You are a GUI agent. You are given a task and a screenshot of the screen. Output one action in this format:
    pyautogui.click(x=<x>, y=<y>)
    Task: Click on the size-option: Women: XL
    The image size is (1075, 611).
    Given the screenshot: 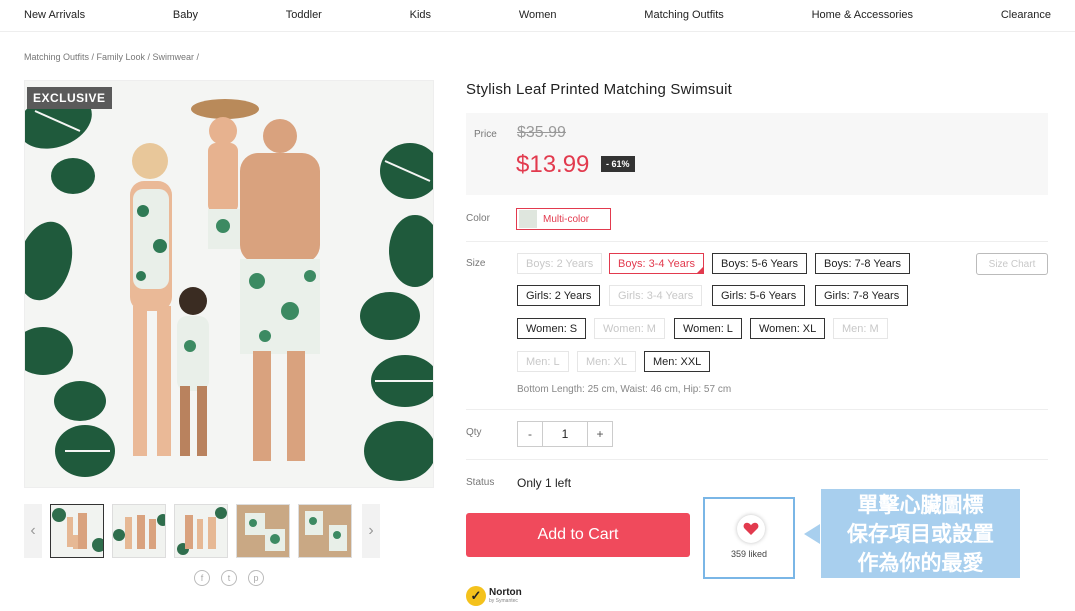 What is the action you would take?
    pyautogui.click(x=788, y=328)
    